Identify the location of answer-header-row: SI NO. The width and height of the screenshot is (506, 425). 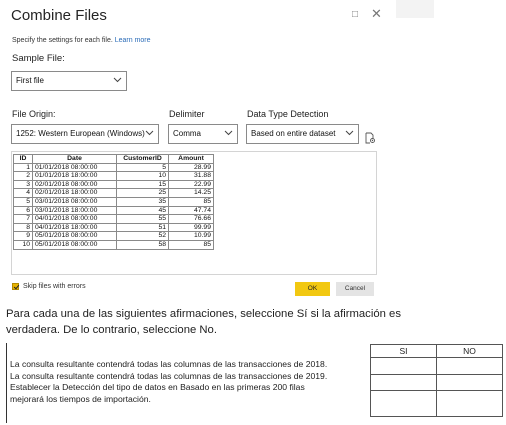
(436, 351).